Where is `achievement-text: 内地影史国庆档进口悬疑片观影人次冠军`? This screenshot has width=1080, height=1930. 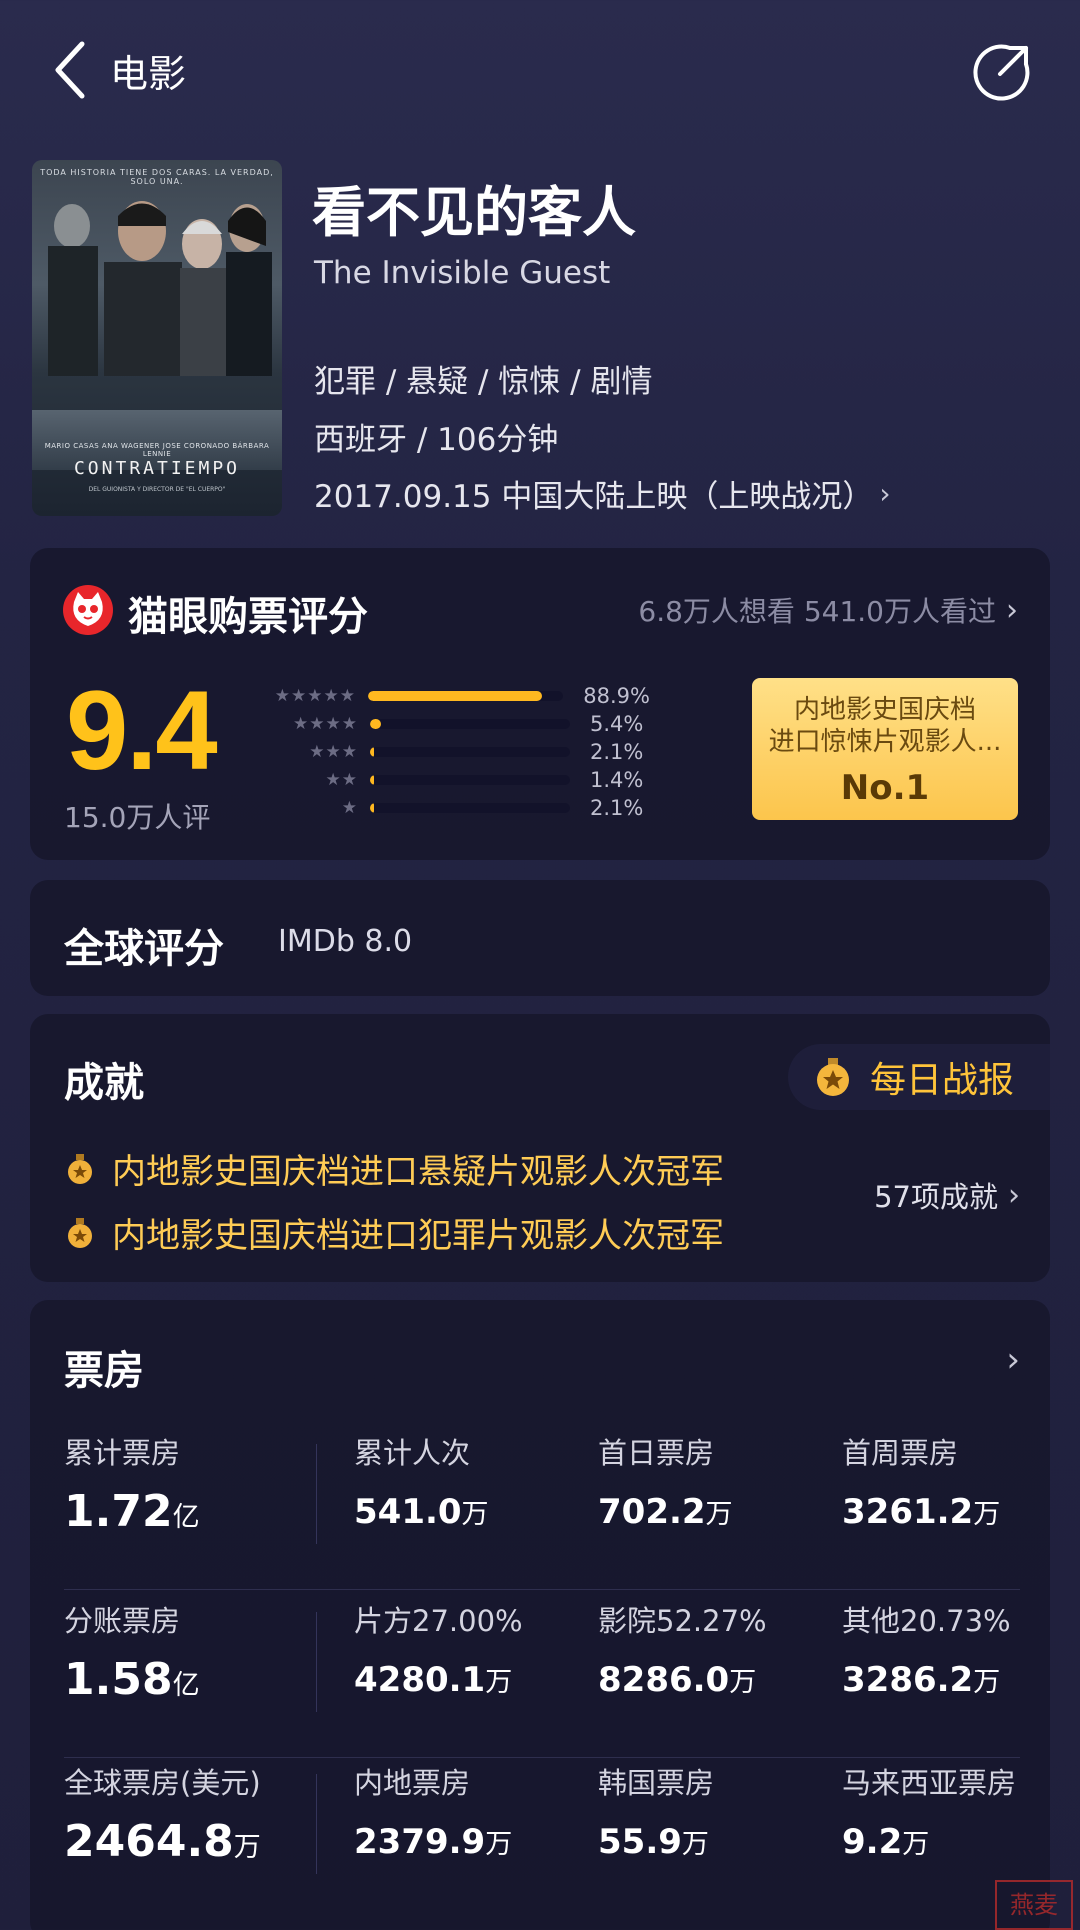
achievement-text: 内地影史国庆档进口悬疑片观影人次冠军 is located at coordinates (418, 1172).